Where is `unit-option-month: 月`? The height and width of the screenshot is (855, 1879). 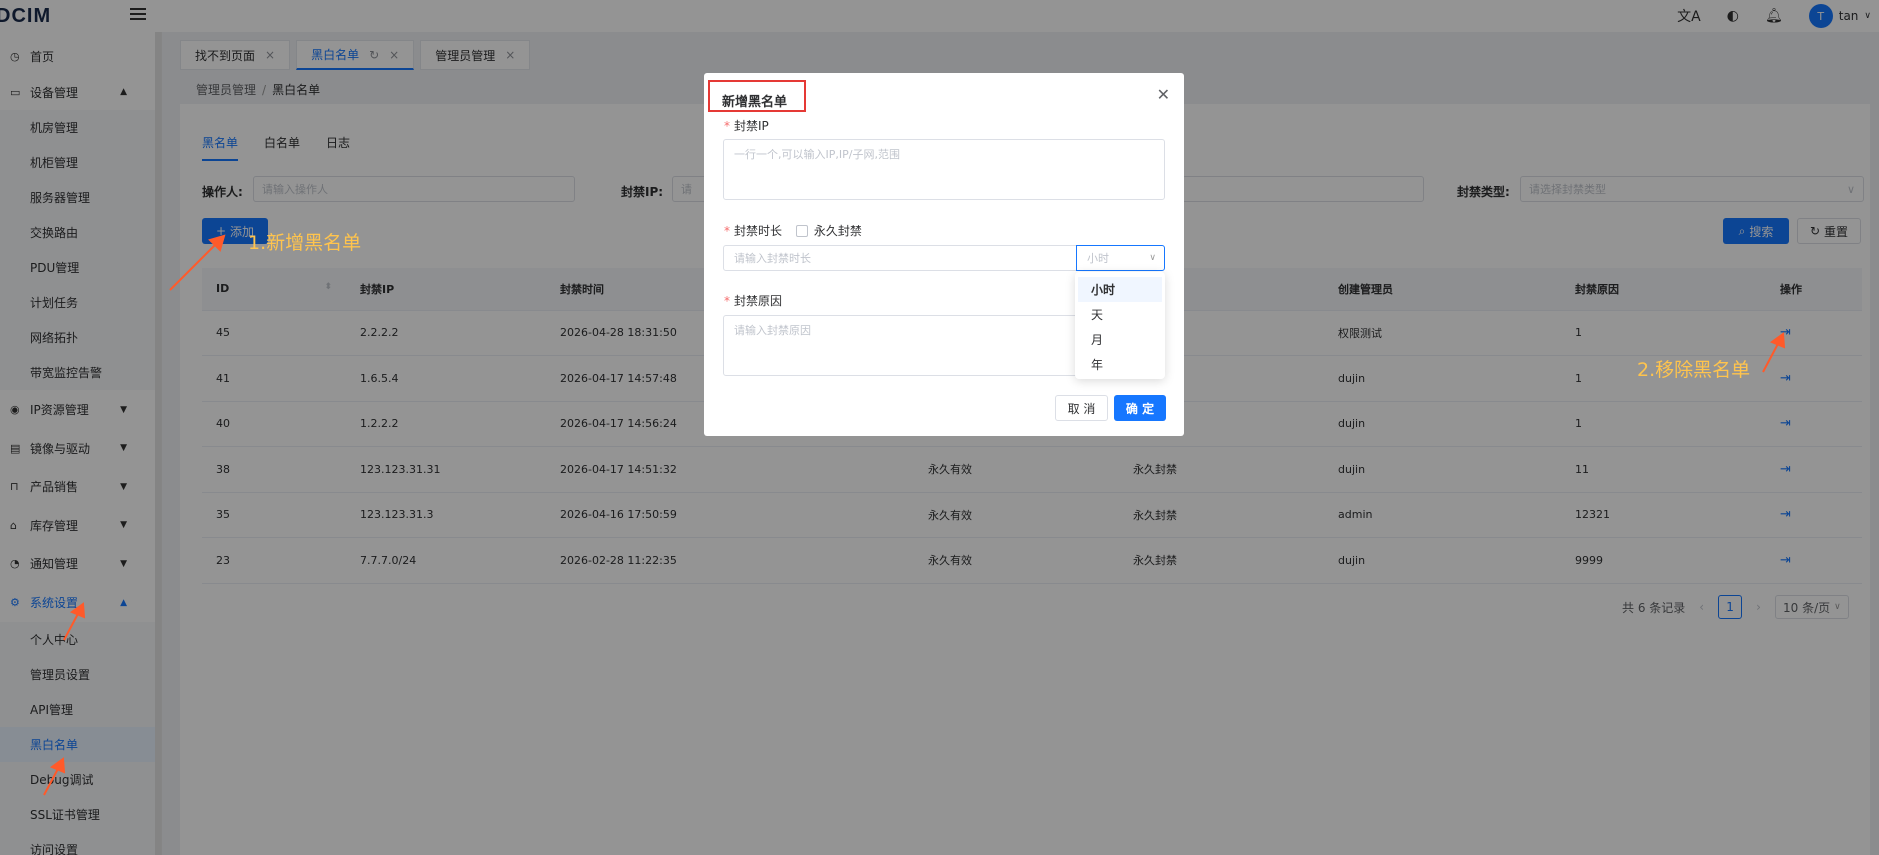
unit-option-month: 月 is located at coordinates (1120, 339).